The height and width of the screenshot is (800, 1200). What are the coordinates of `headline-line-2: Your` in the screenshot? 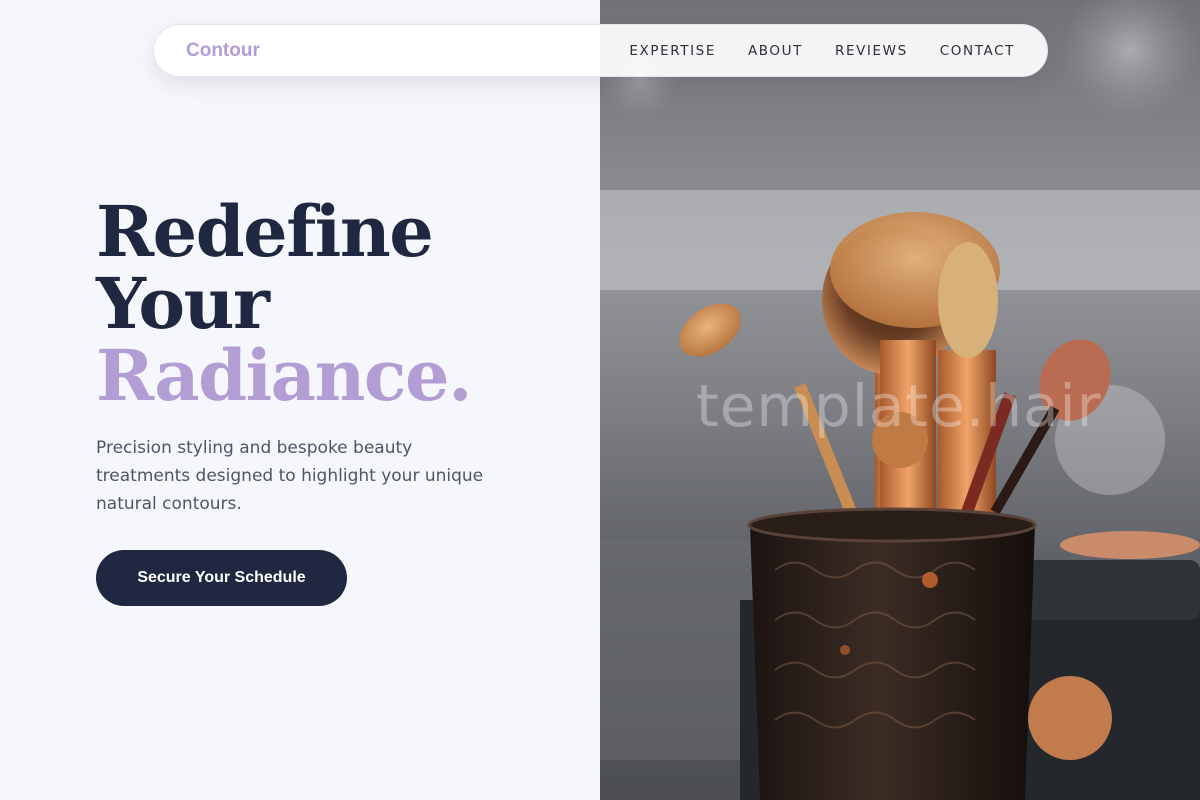 It's located at (183, 303).